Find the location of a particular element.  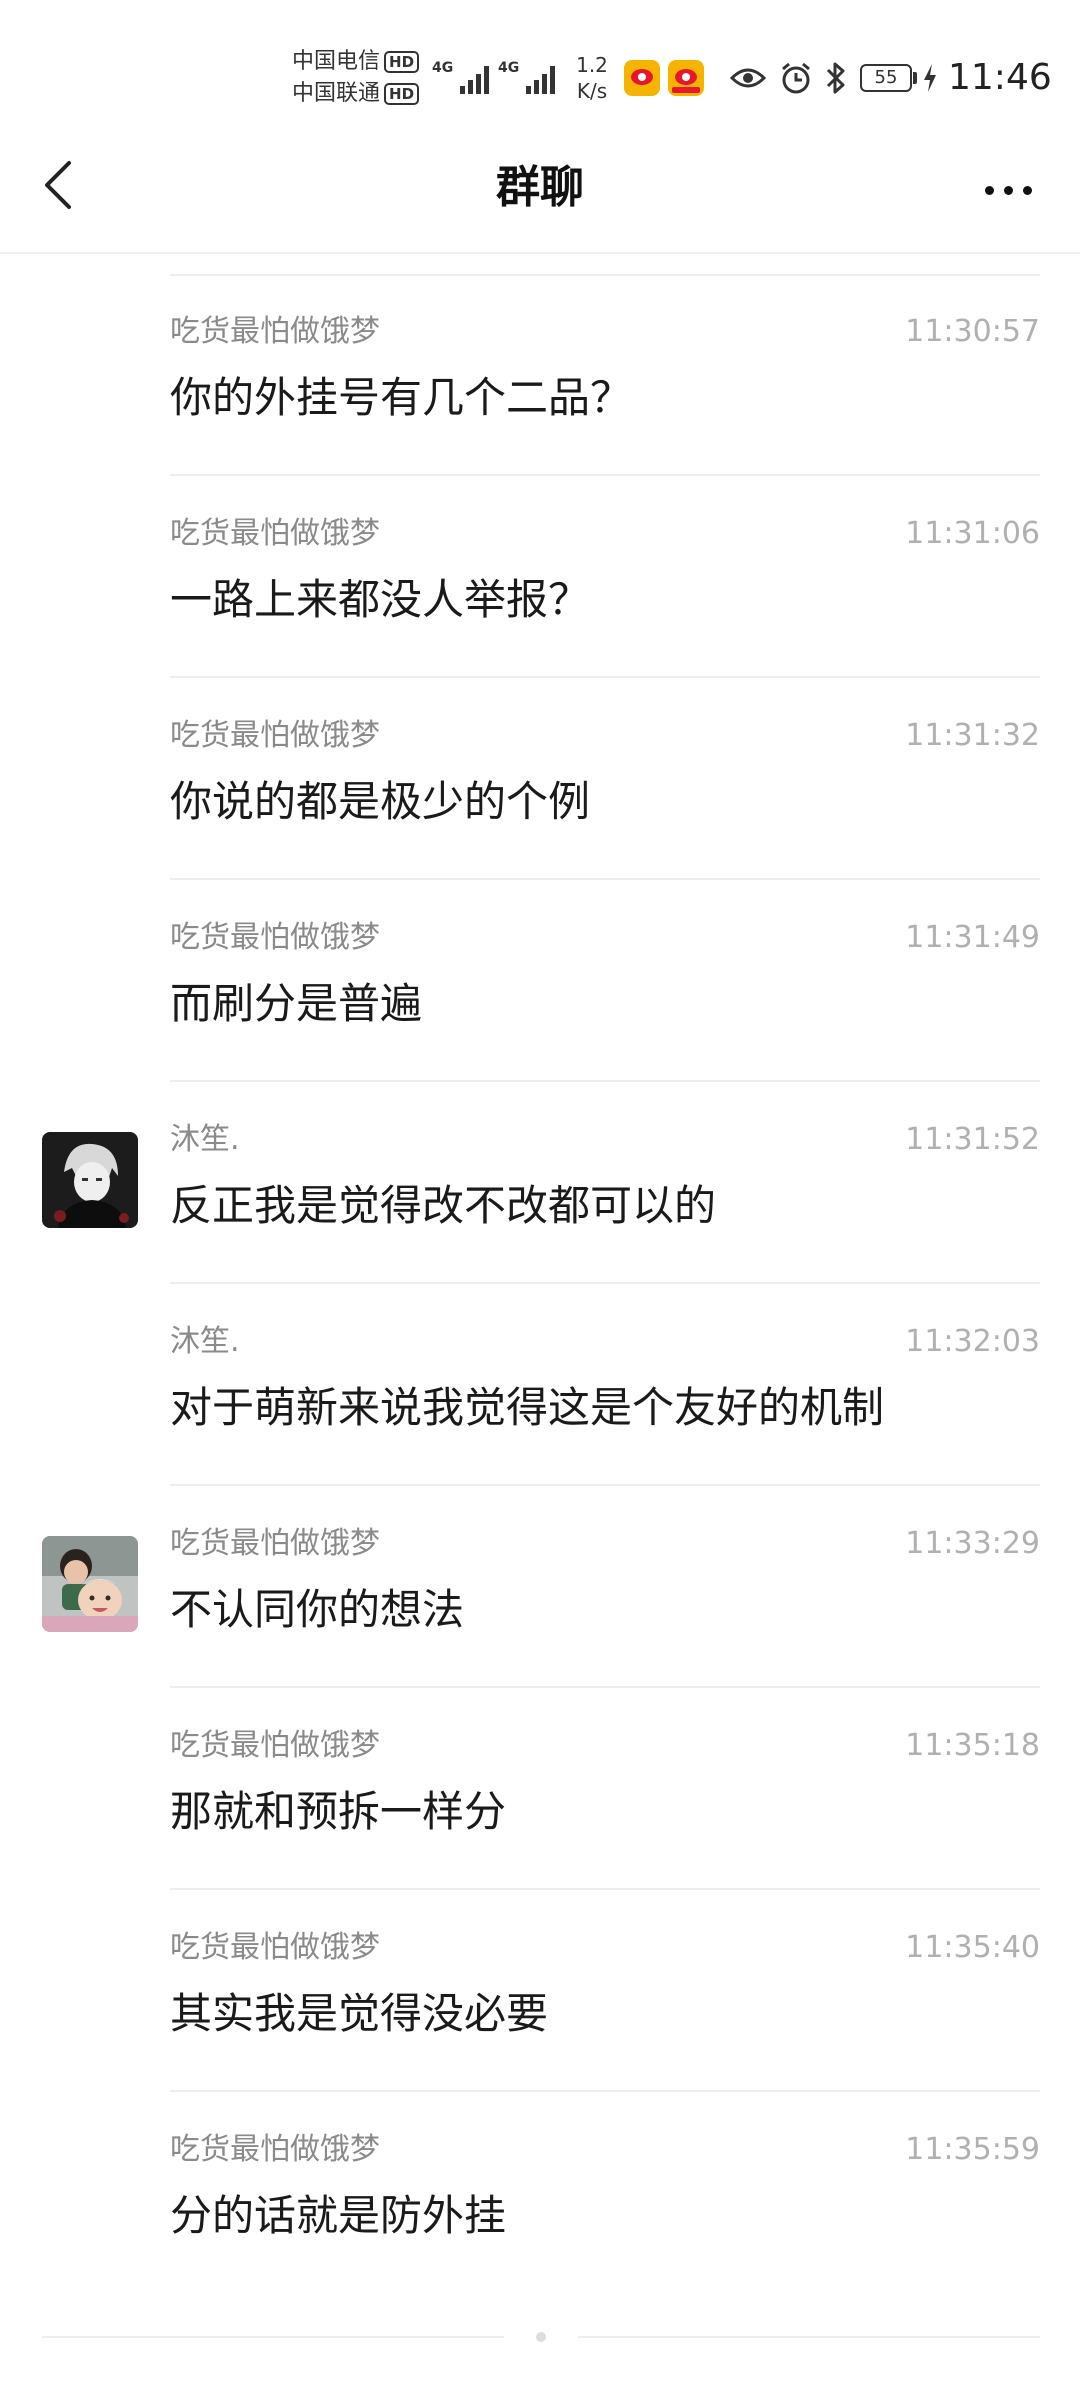

more-button is located at coordinates (1008, 190).